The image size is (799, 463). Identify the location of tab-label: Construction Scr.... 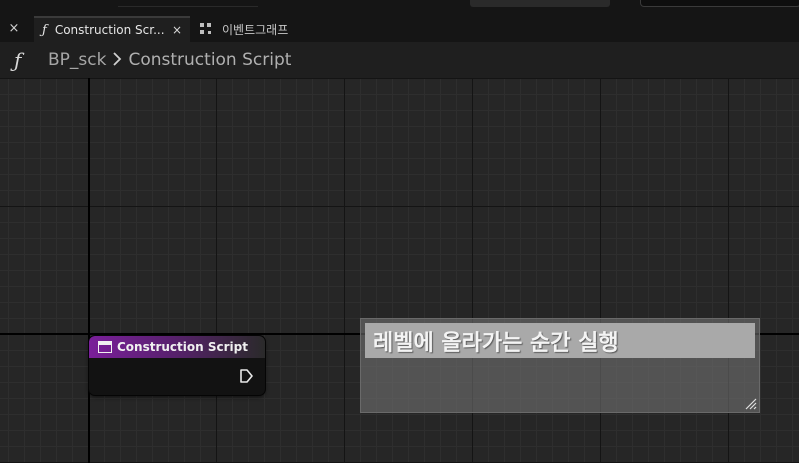
(109, 30).